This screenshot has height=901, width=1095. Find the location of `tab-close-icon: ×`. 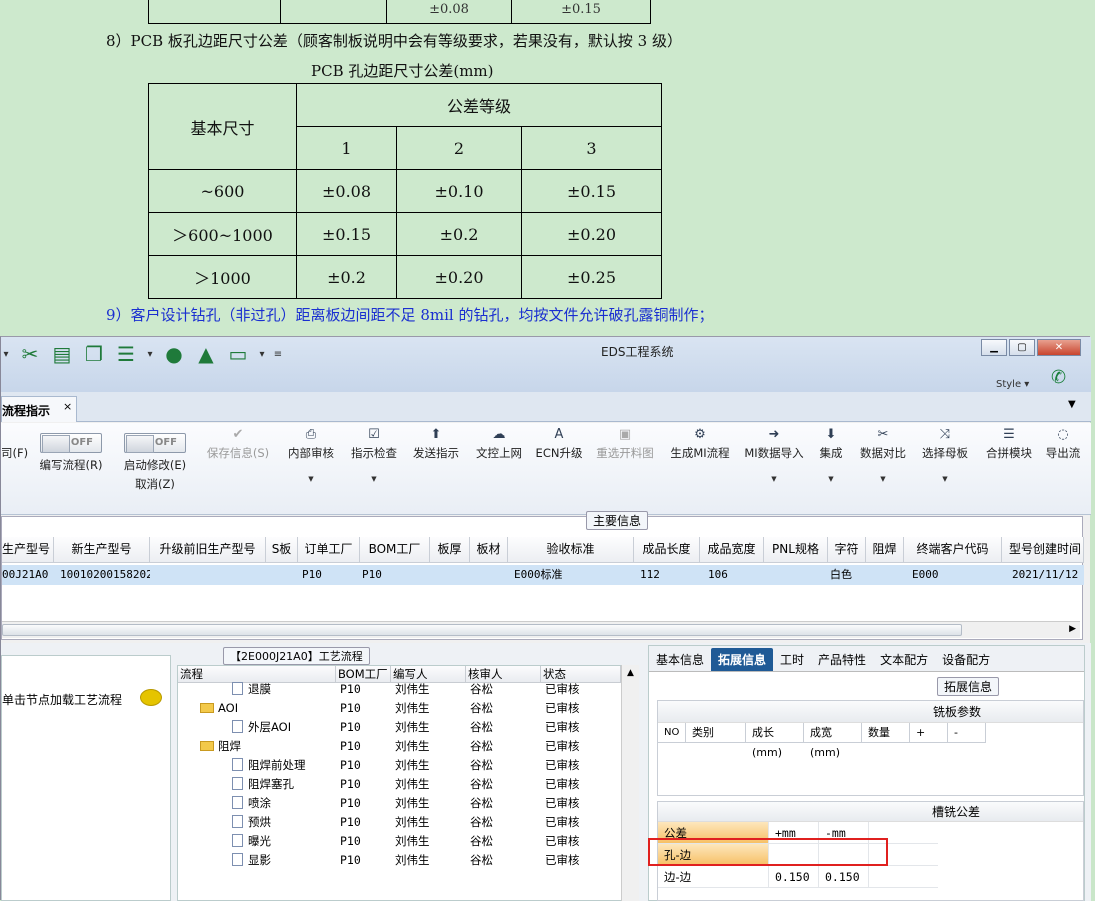

tab-close-icon: × is located at coordinates (67, 406).